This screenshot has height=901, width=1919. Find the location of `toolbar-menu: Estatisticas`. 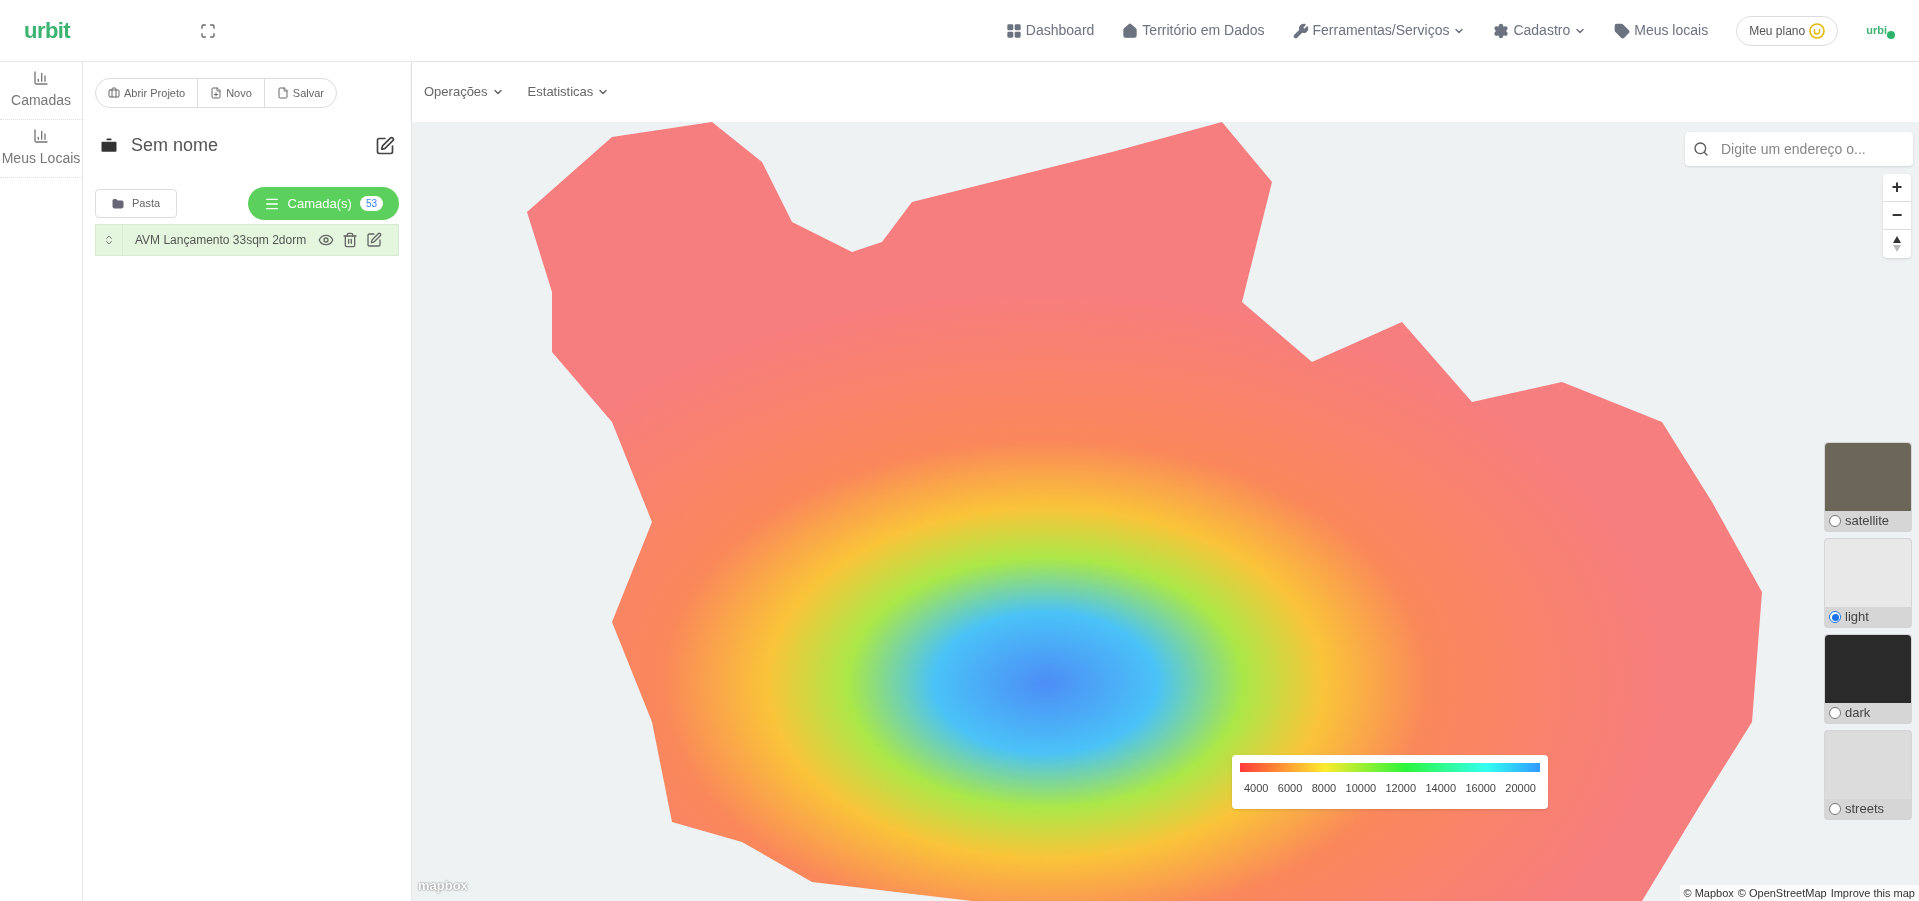

toolbar-menu: Estatisticas is located at coordinates (568, 92).